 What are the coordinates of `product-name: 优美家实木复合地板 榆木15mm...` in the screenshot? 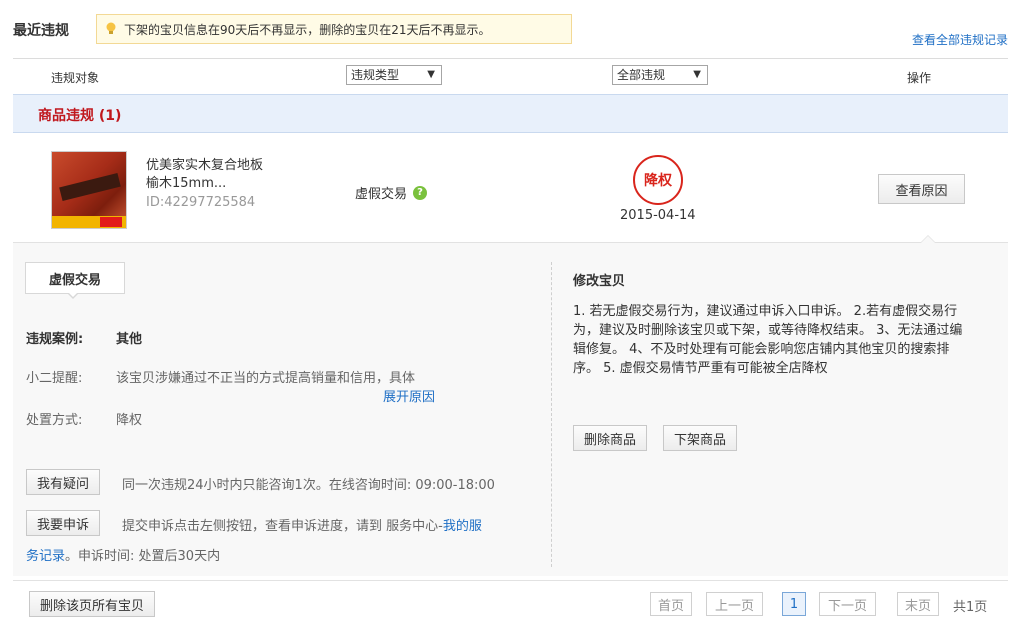 It's located at (204, 175).